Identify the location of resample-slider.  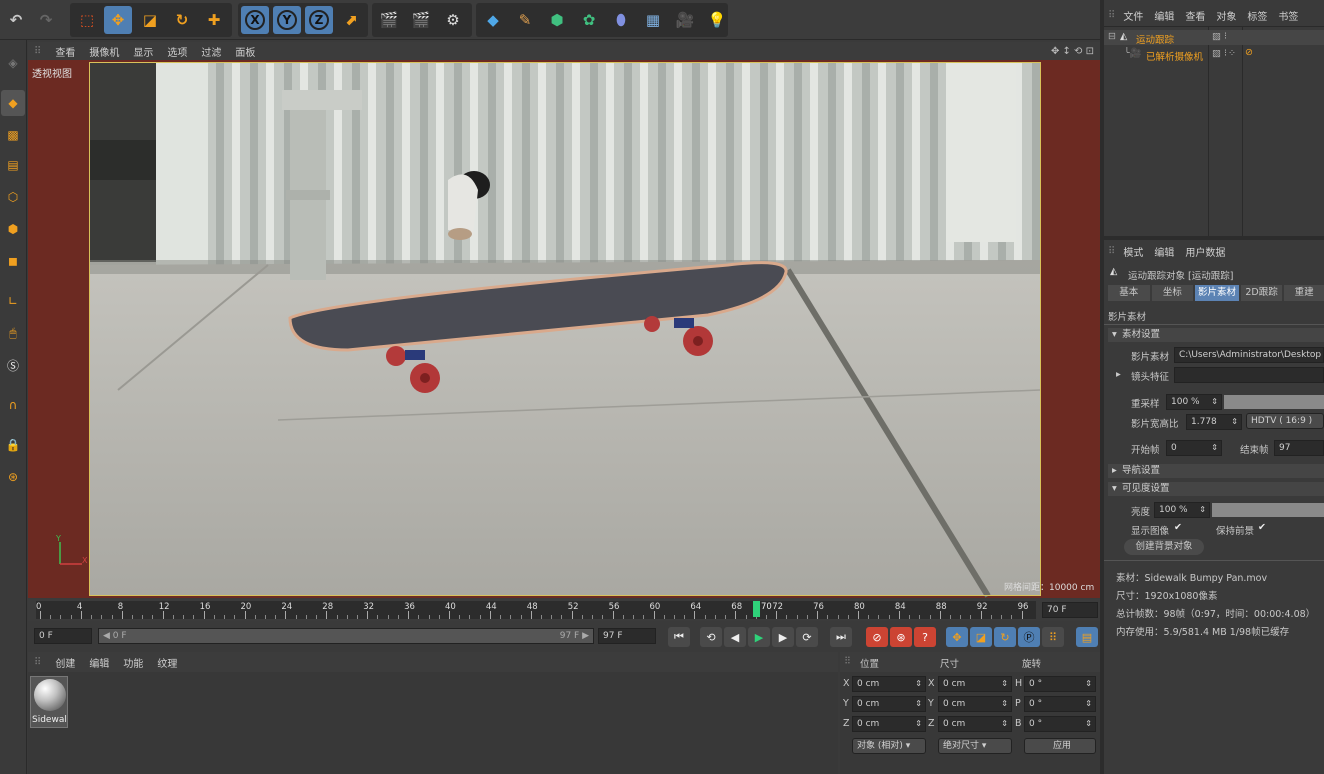
(1274, 402).